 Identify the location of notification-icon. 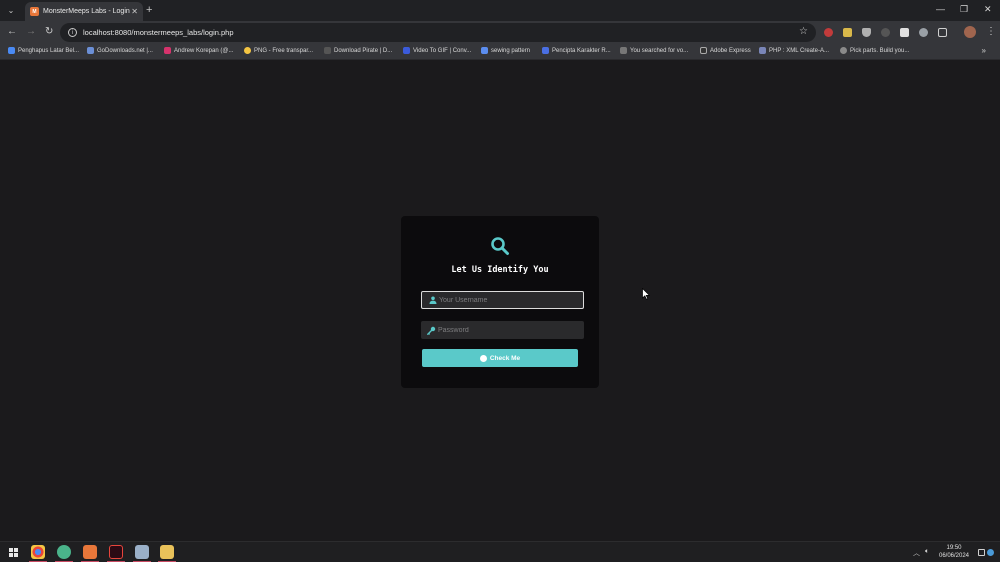
(981, 552).